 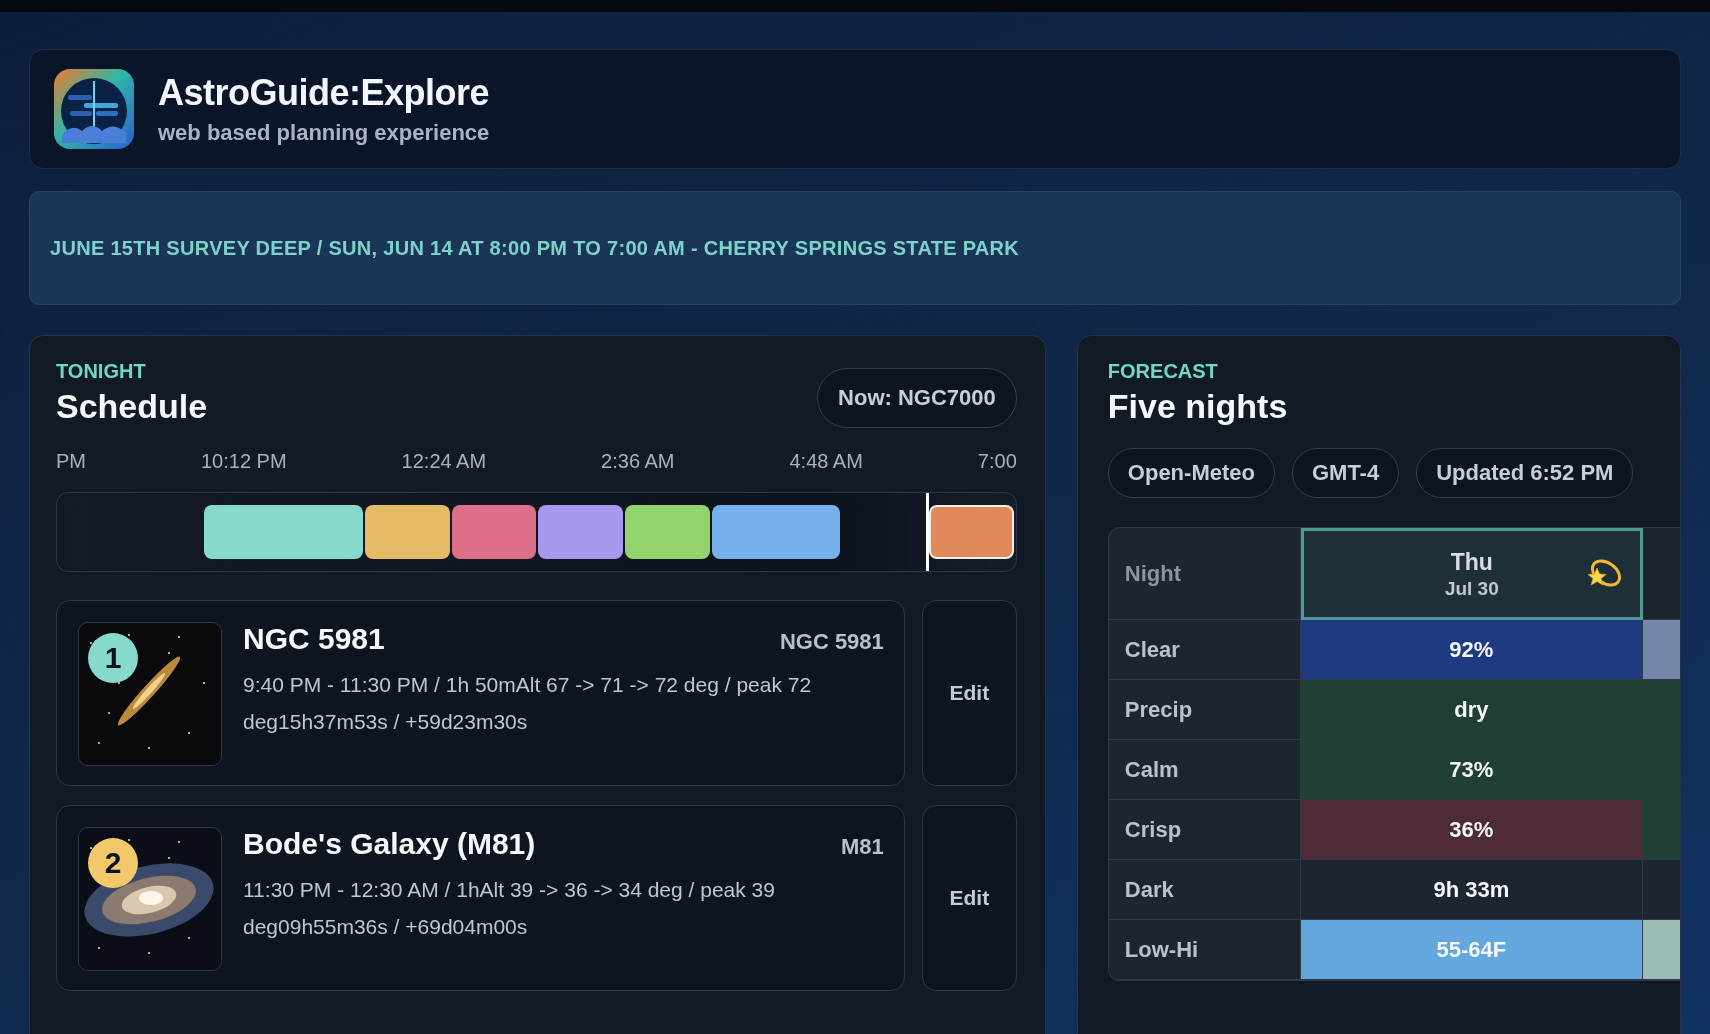 I want to click on row-header: Night, so click(x=1204, y=574).